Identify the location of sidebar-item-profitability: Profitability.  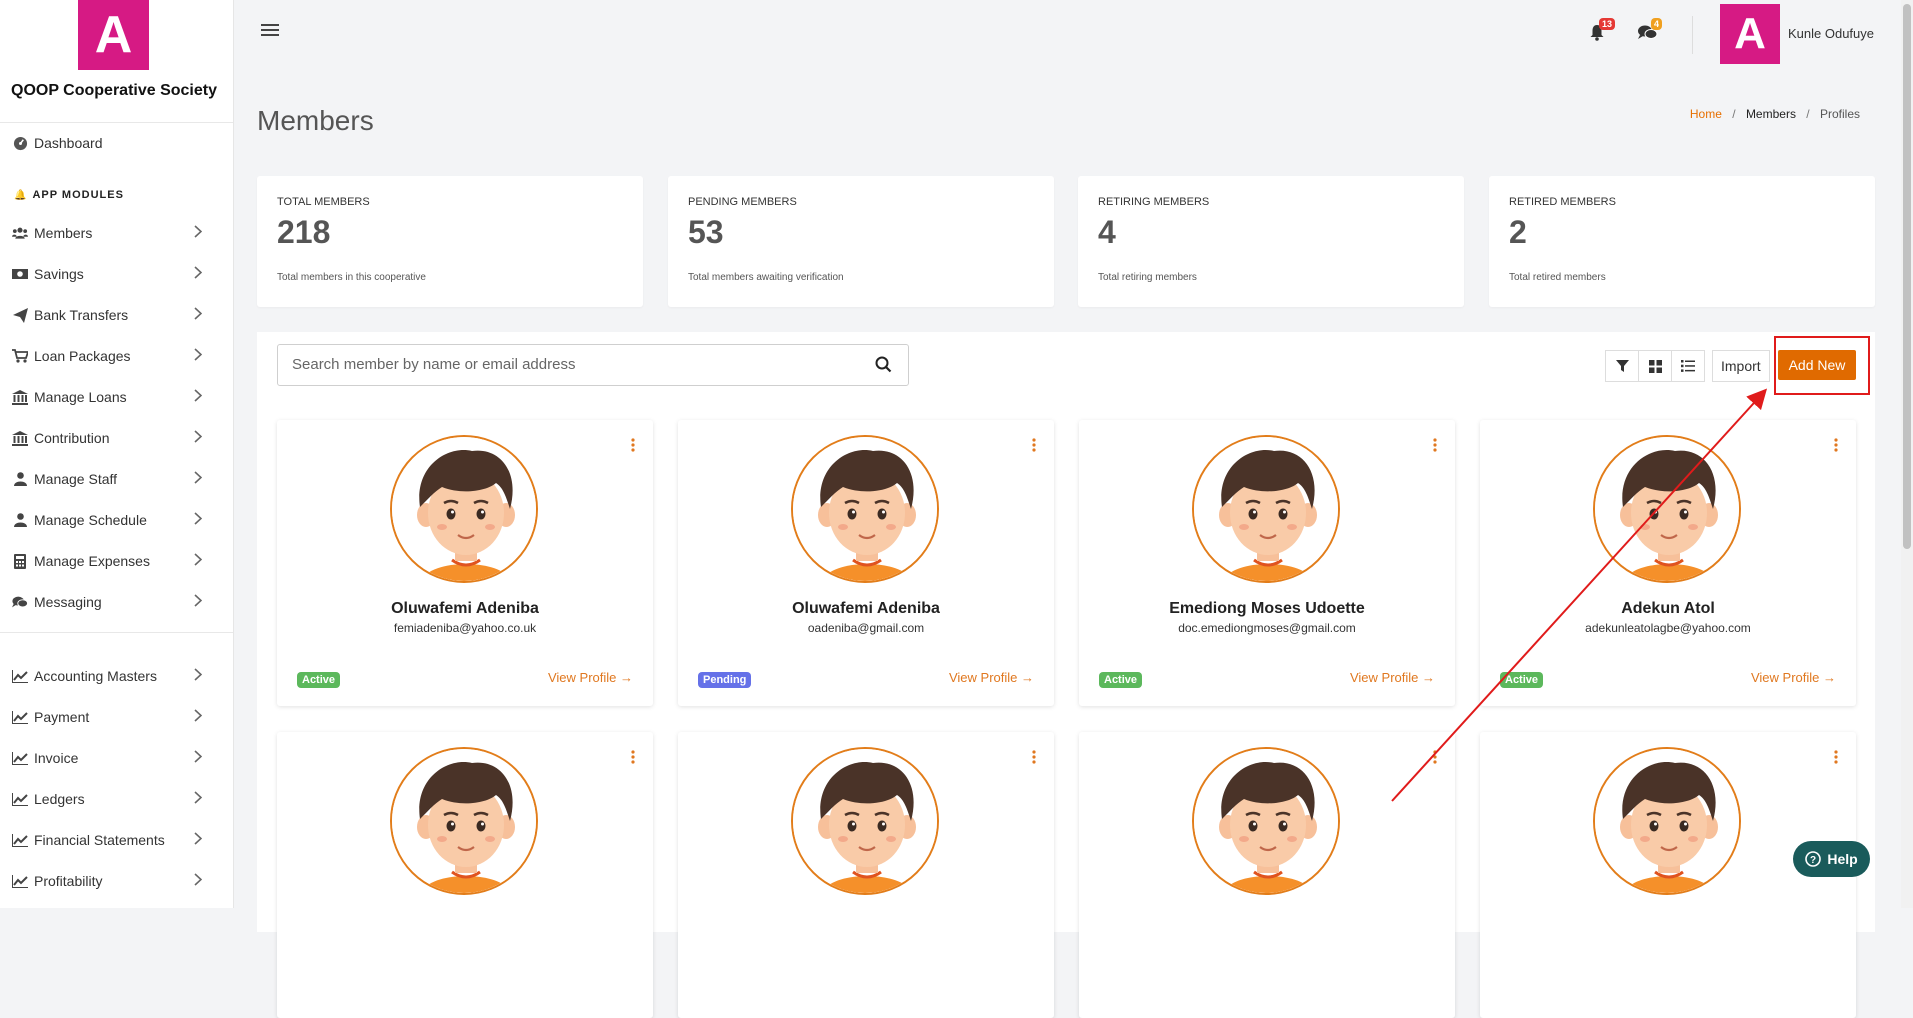
(107, 881).